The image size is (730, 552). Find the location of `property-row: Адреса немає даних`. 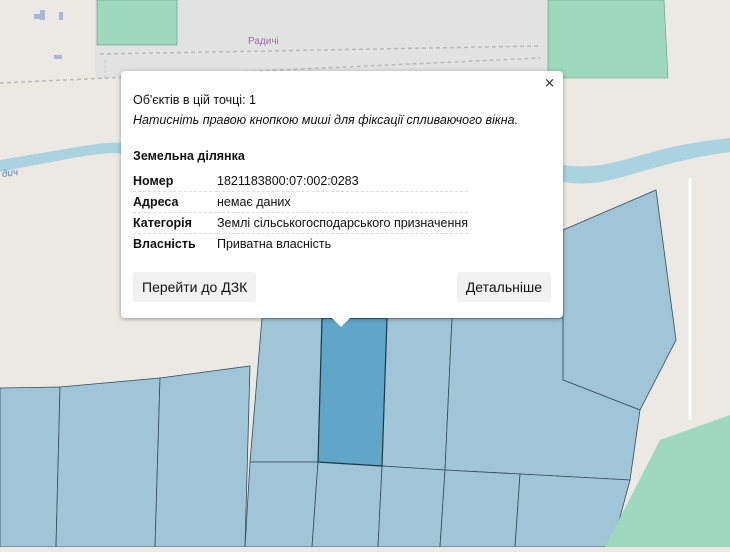

property-row: Адреса немає даних is located at coordinates (301, 202).